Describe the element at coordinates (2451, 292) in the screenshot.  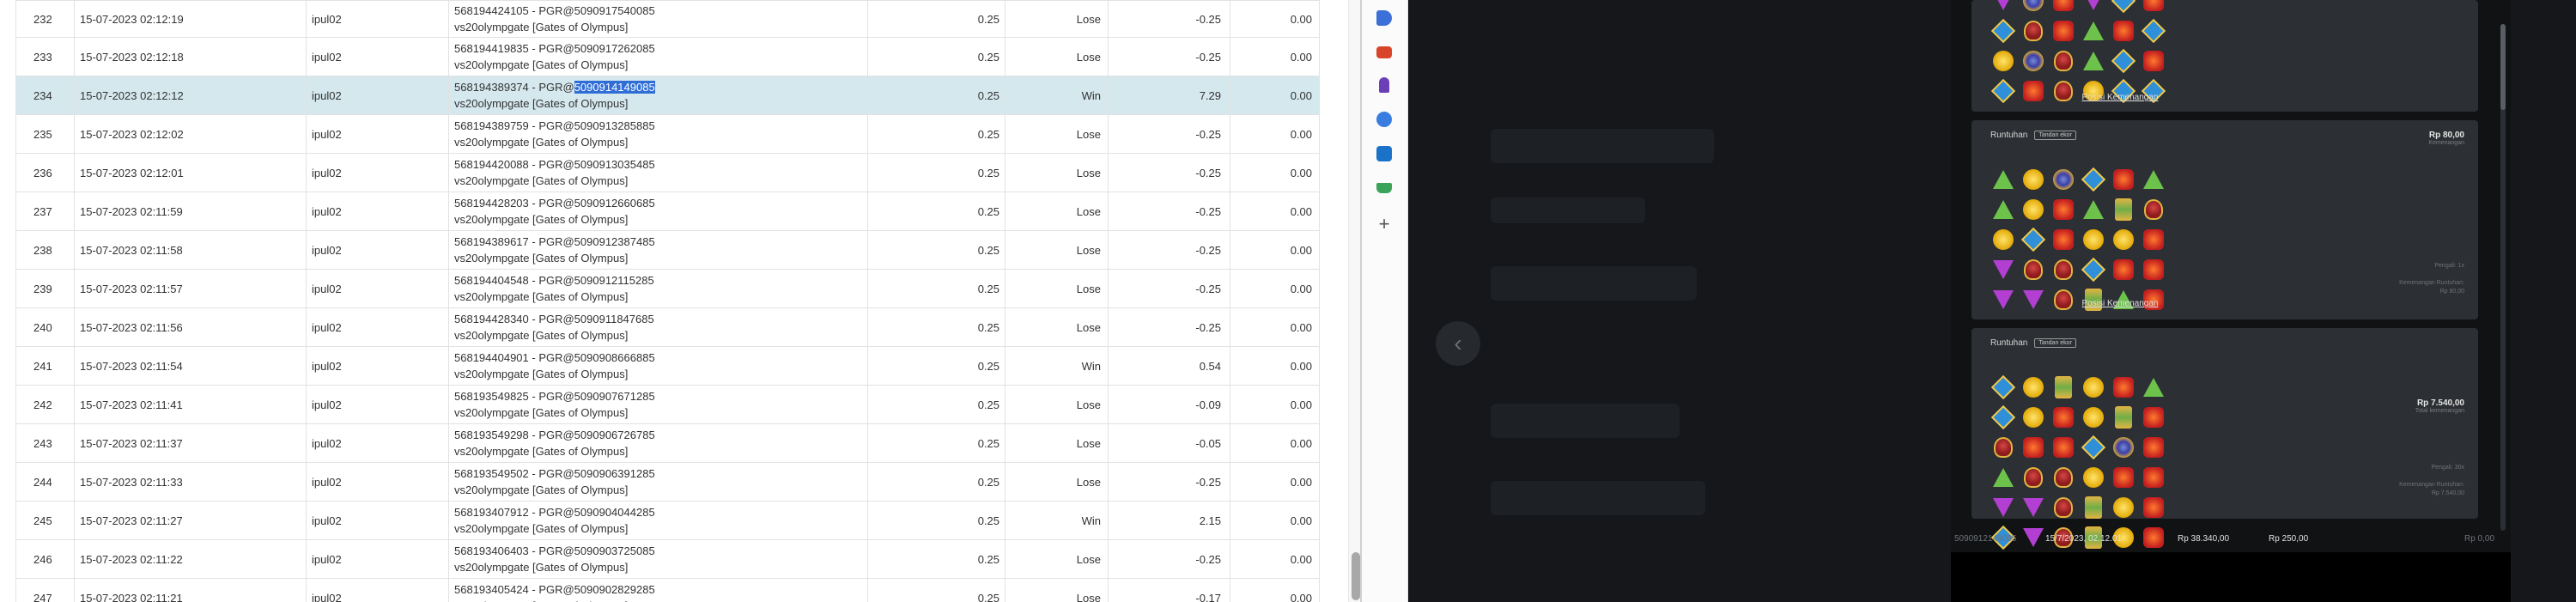
I see `cascade-win-value: Rp 80,00` at that location.